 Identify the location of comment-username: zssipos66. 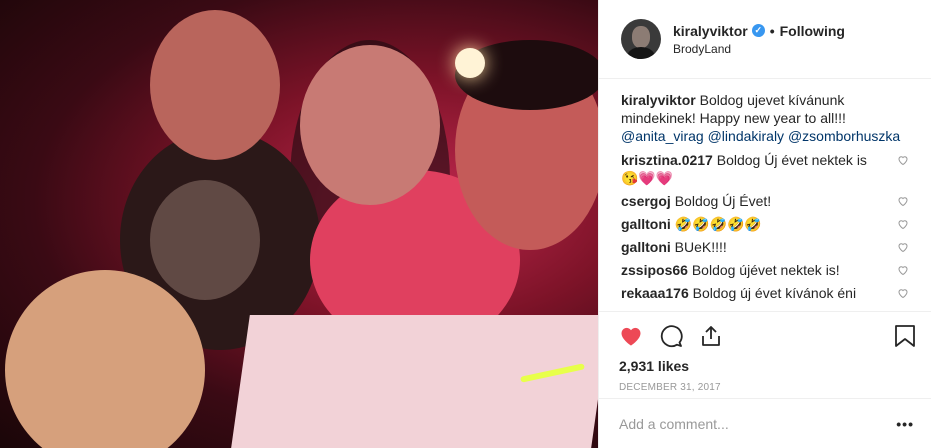
(654, 270).